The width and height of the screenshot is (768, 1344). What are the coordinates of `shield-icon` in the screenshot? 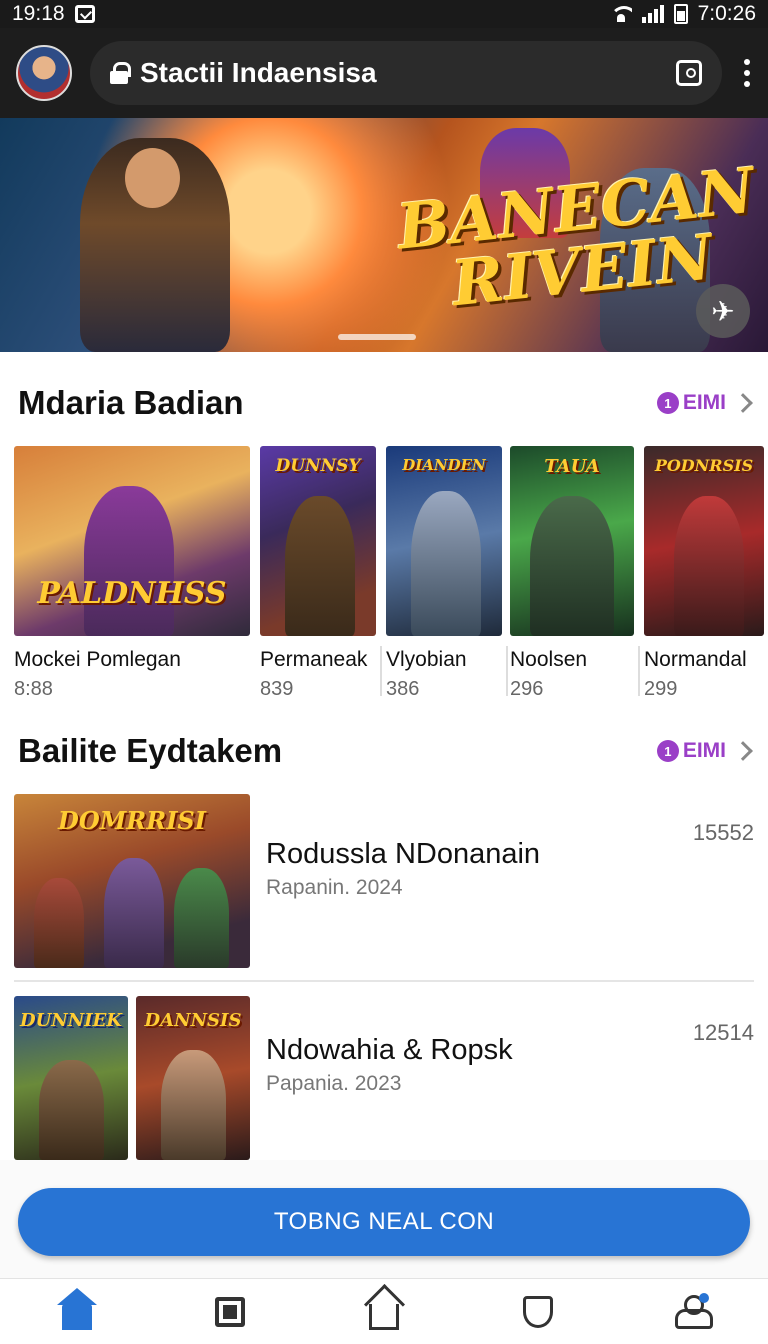 It's located at (537, 1311).